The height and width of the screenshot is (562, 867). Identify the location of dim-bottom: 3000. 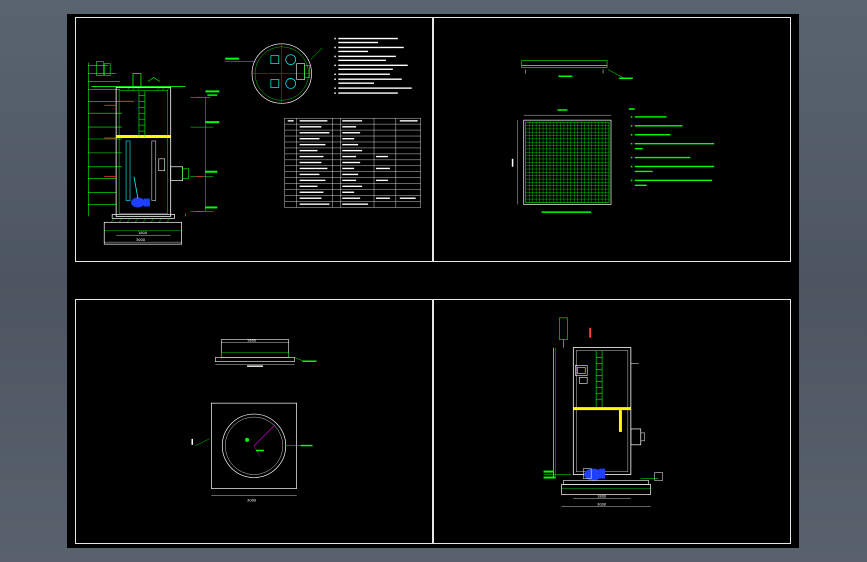
(141, 240).